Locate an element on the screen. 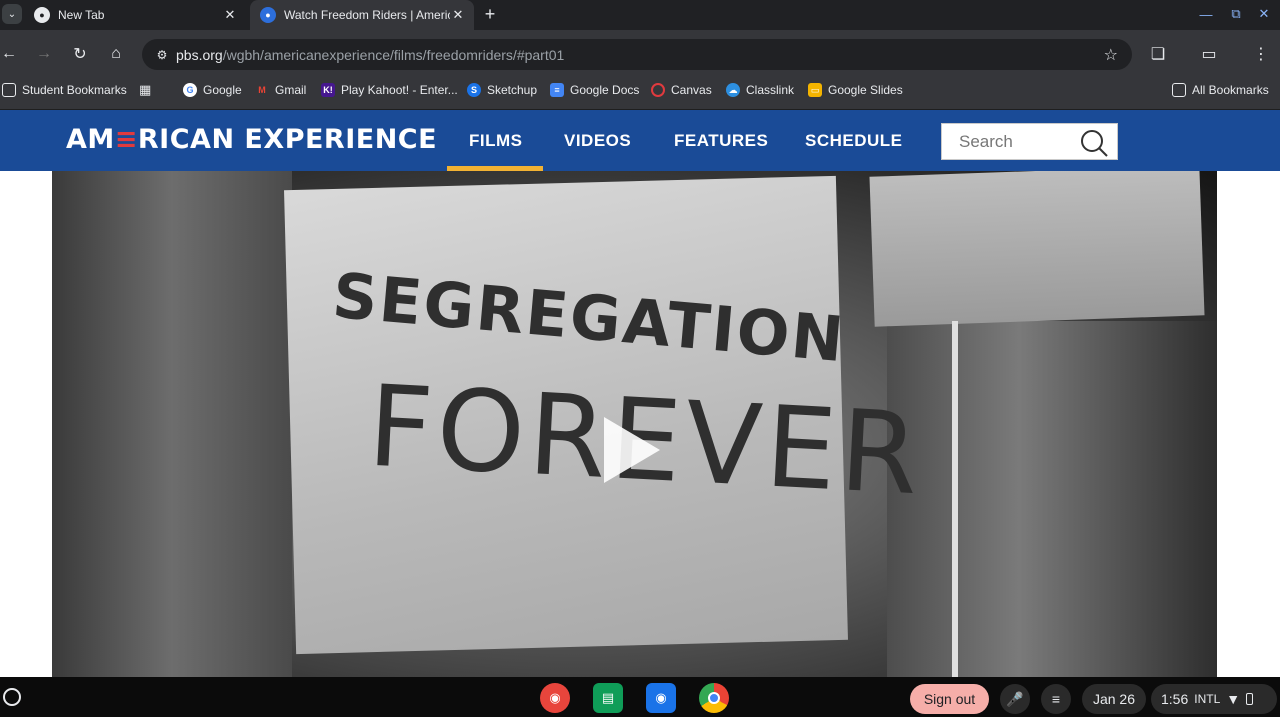 This screenshot has height=717, width=1280. chrome-center is located at coordinates (714, 698).